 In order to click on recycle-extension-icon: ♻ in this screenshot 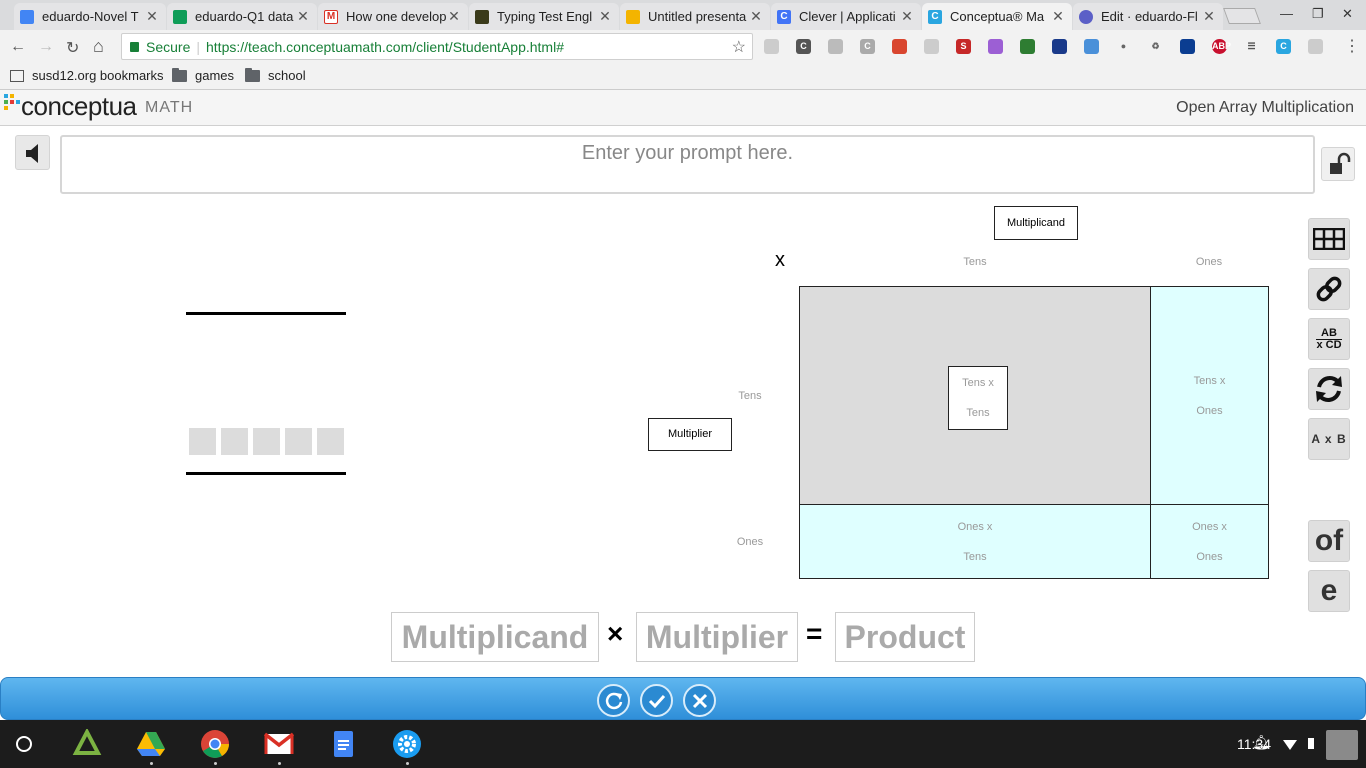, I will do `click(1155, 46)`.